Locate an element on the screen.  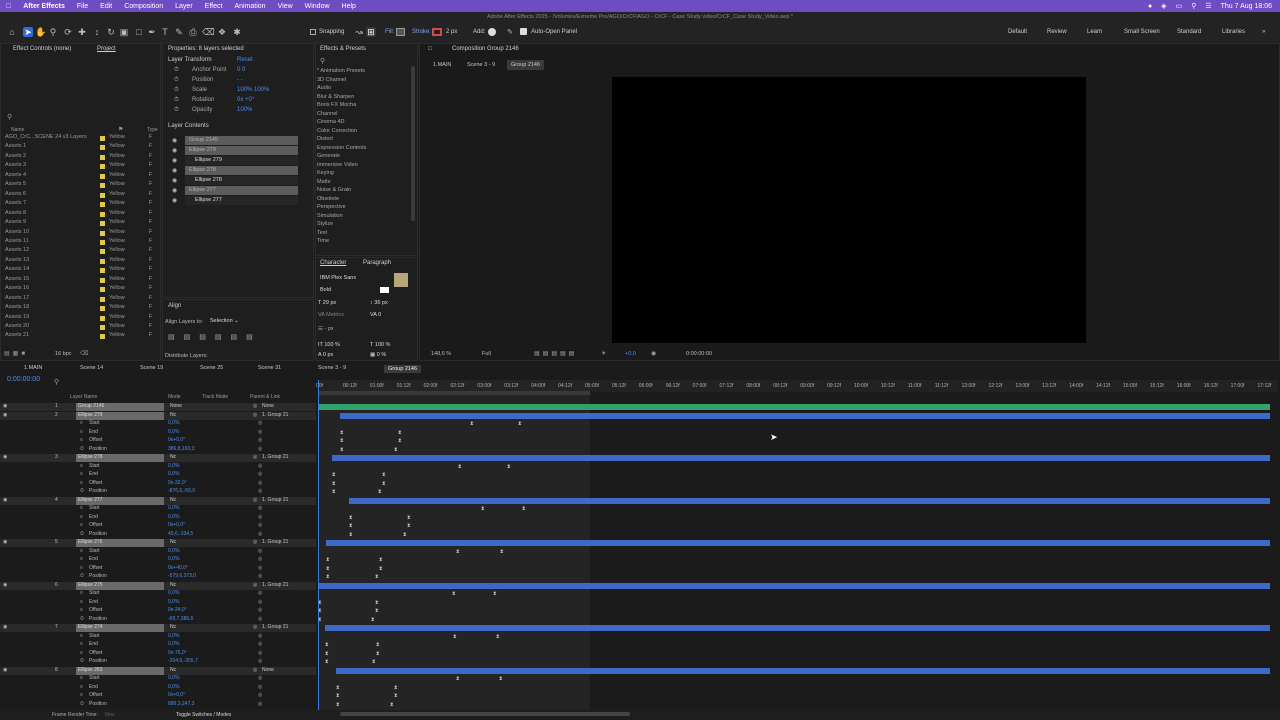
project-item: Assets 17 Yellow F is located at coordinates (80, 299).